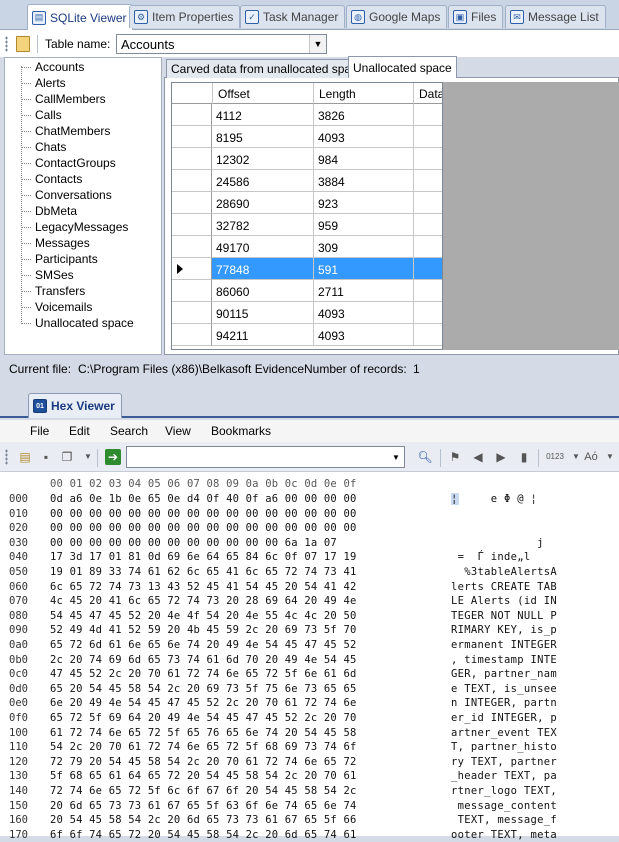 The image size is (619, 842). I want to click on cell-offset: 24586, so click(263, 181).